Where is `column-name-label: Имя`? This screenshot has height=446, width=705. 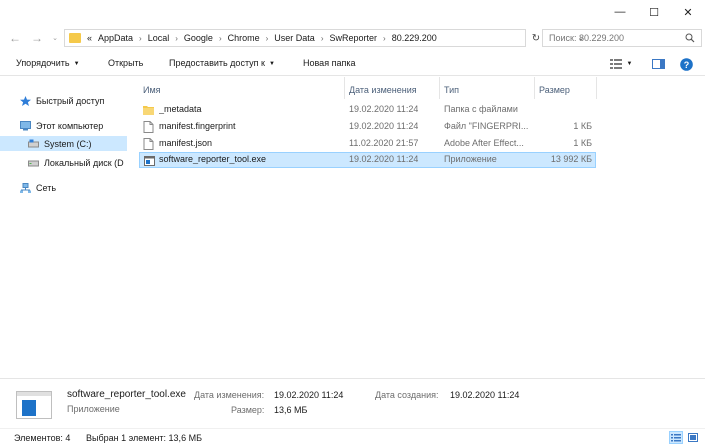
column-name-label: Имя is located at coordinates (152, 90).